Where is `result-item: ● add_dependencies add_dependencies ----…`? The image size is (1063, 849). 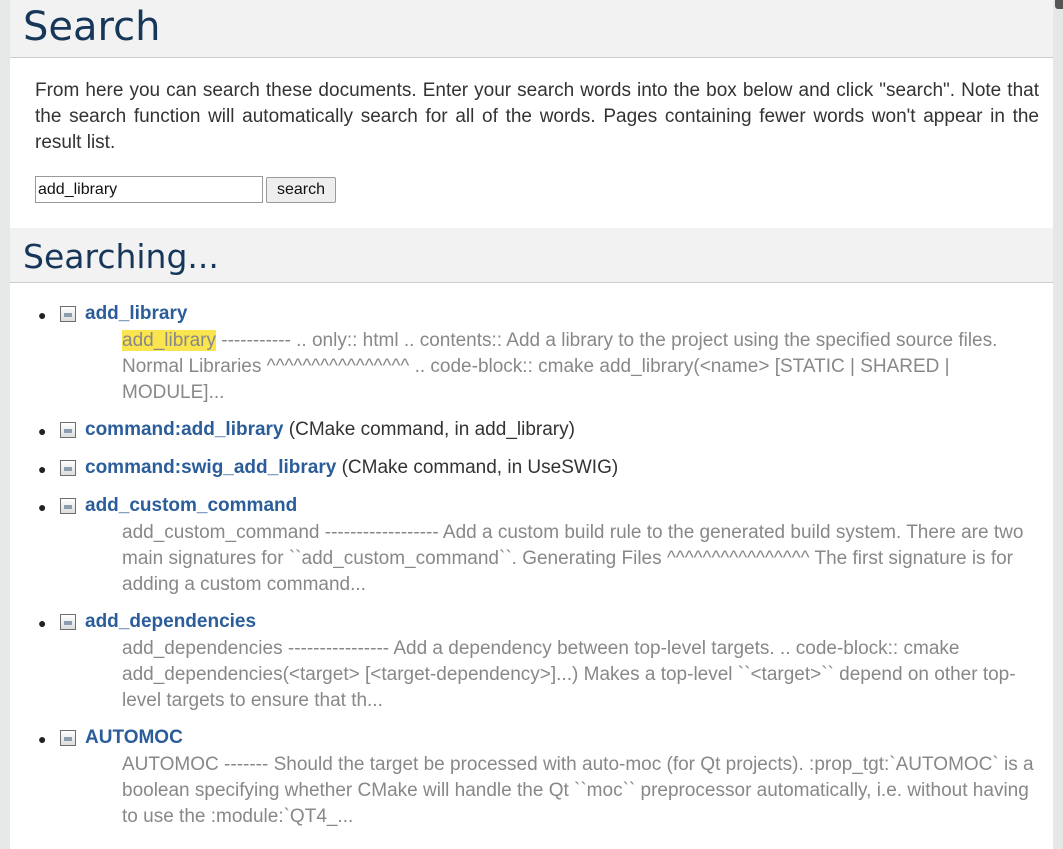
result-item: ● add_dependencies add_dependencies ----… is located at coordinates (531, 661).